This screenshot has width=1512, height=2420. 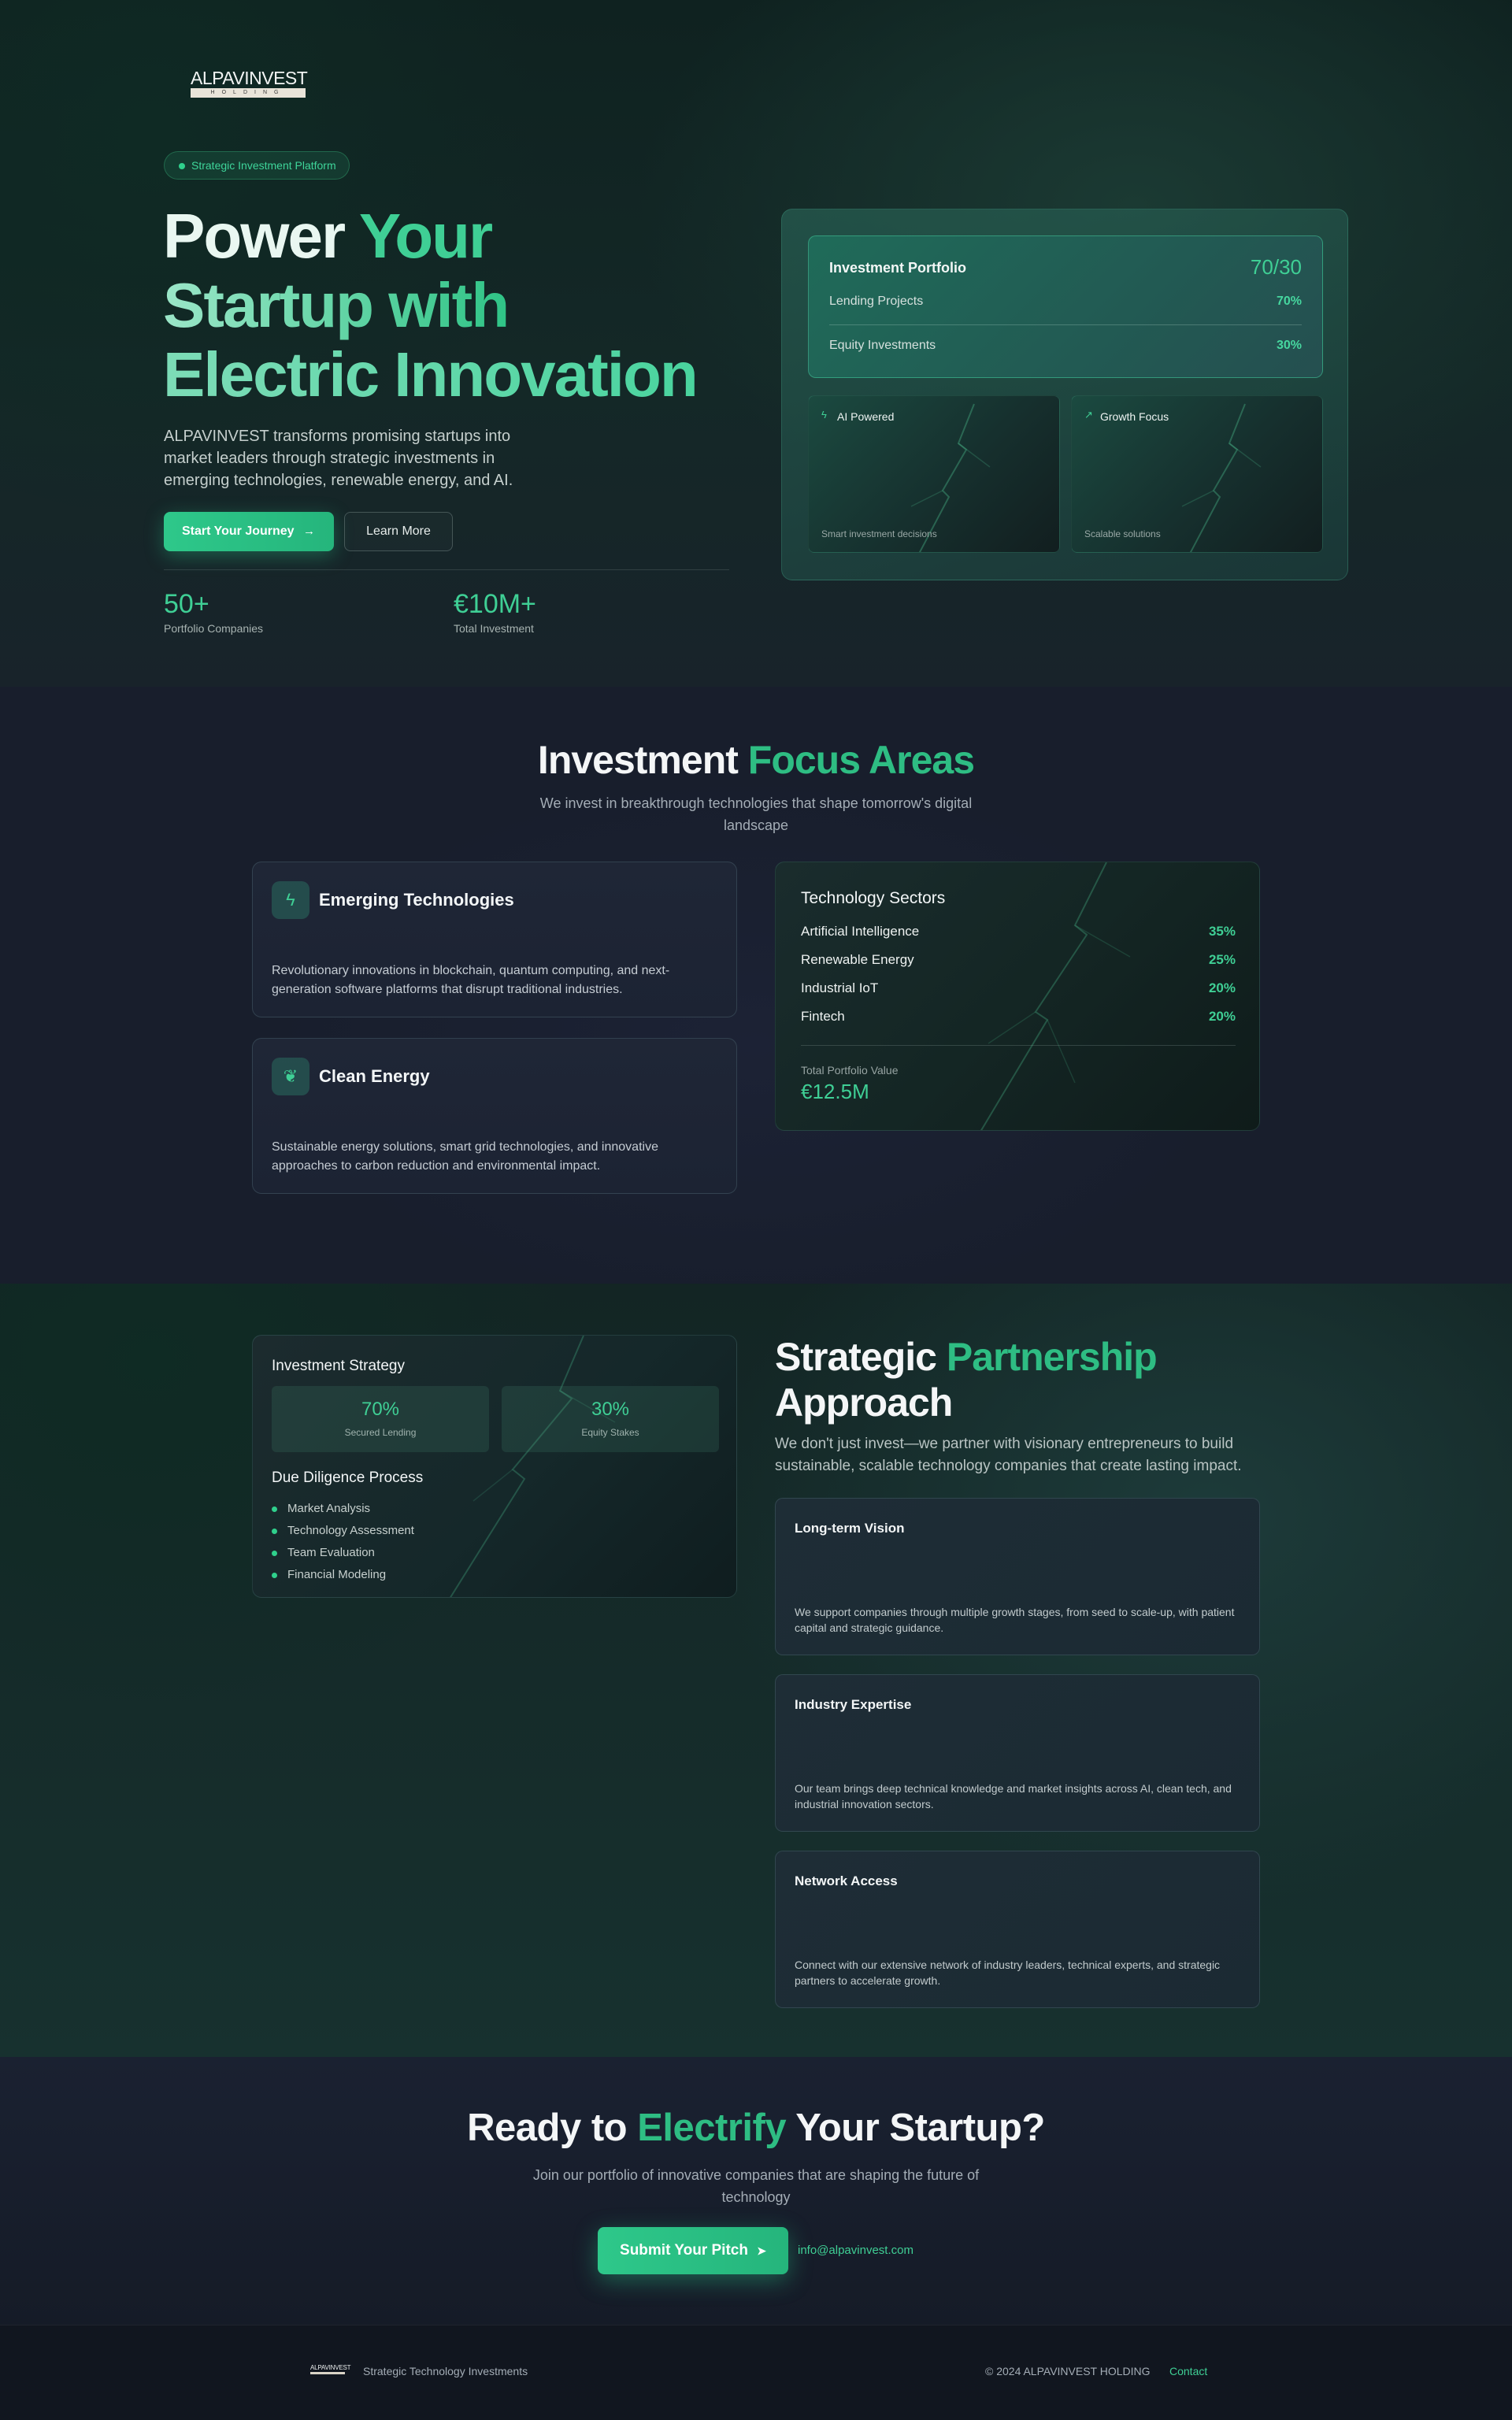 I want to click on portfolio-row-equity: Equity Investments 30%, so click(x=1065, y=348).